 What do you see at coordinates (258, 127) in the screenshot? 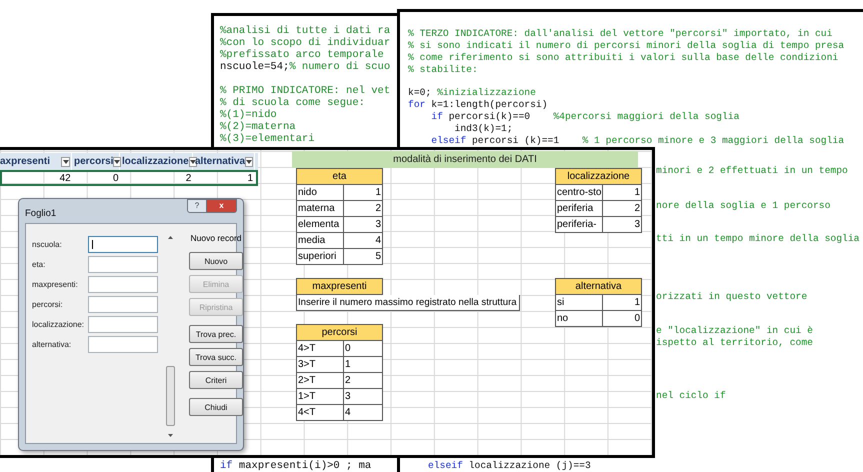
I see `code-line: %(2)=materna` at bounding box center [258, 127].